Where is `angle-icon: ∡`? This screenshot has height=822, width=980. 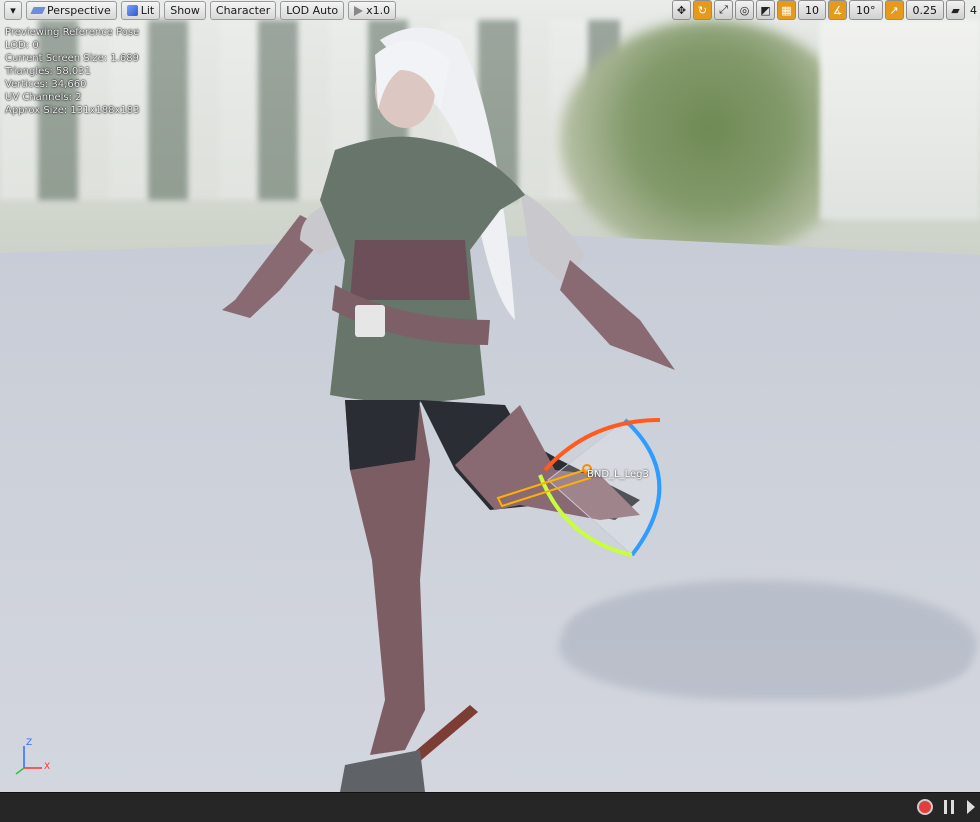 angle-icon: ∡ is located at coordinates (837, 10).